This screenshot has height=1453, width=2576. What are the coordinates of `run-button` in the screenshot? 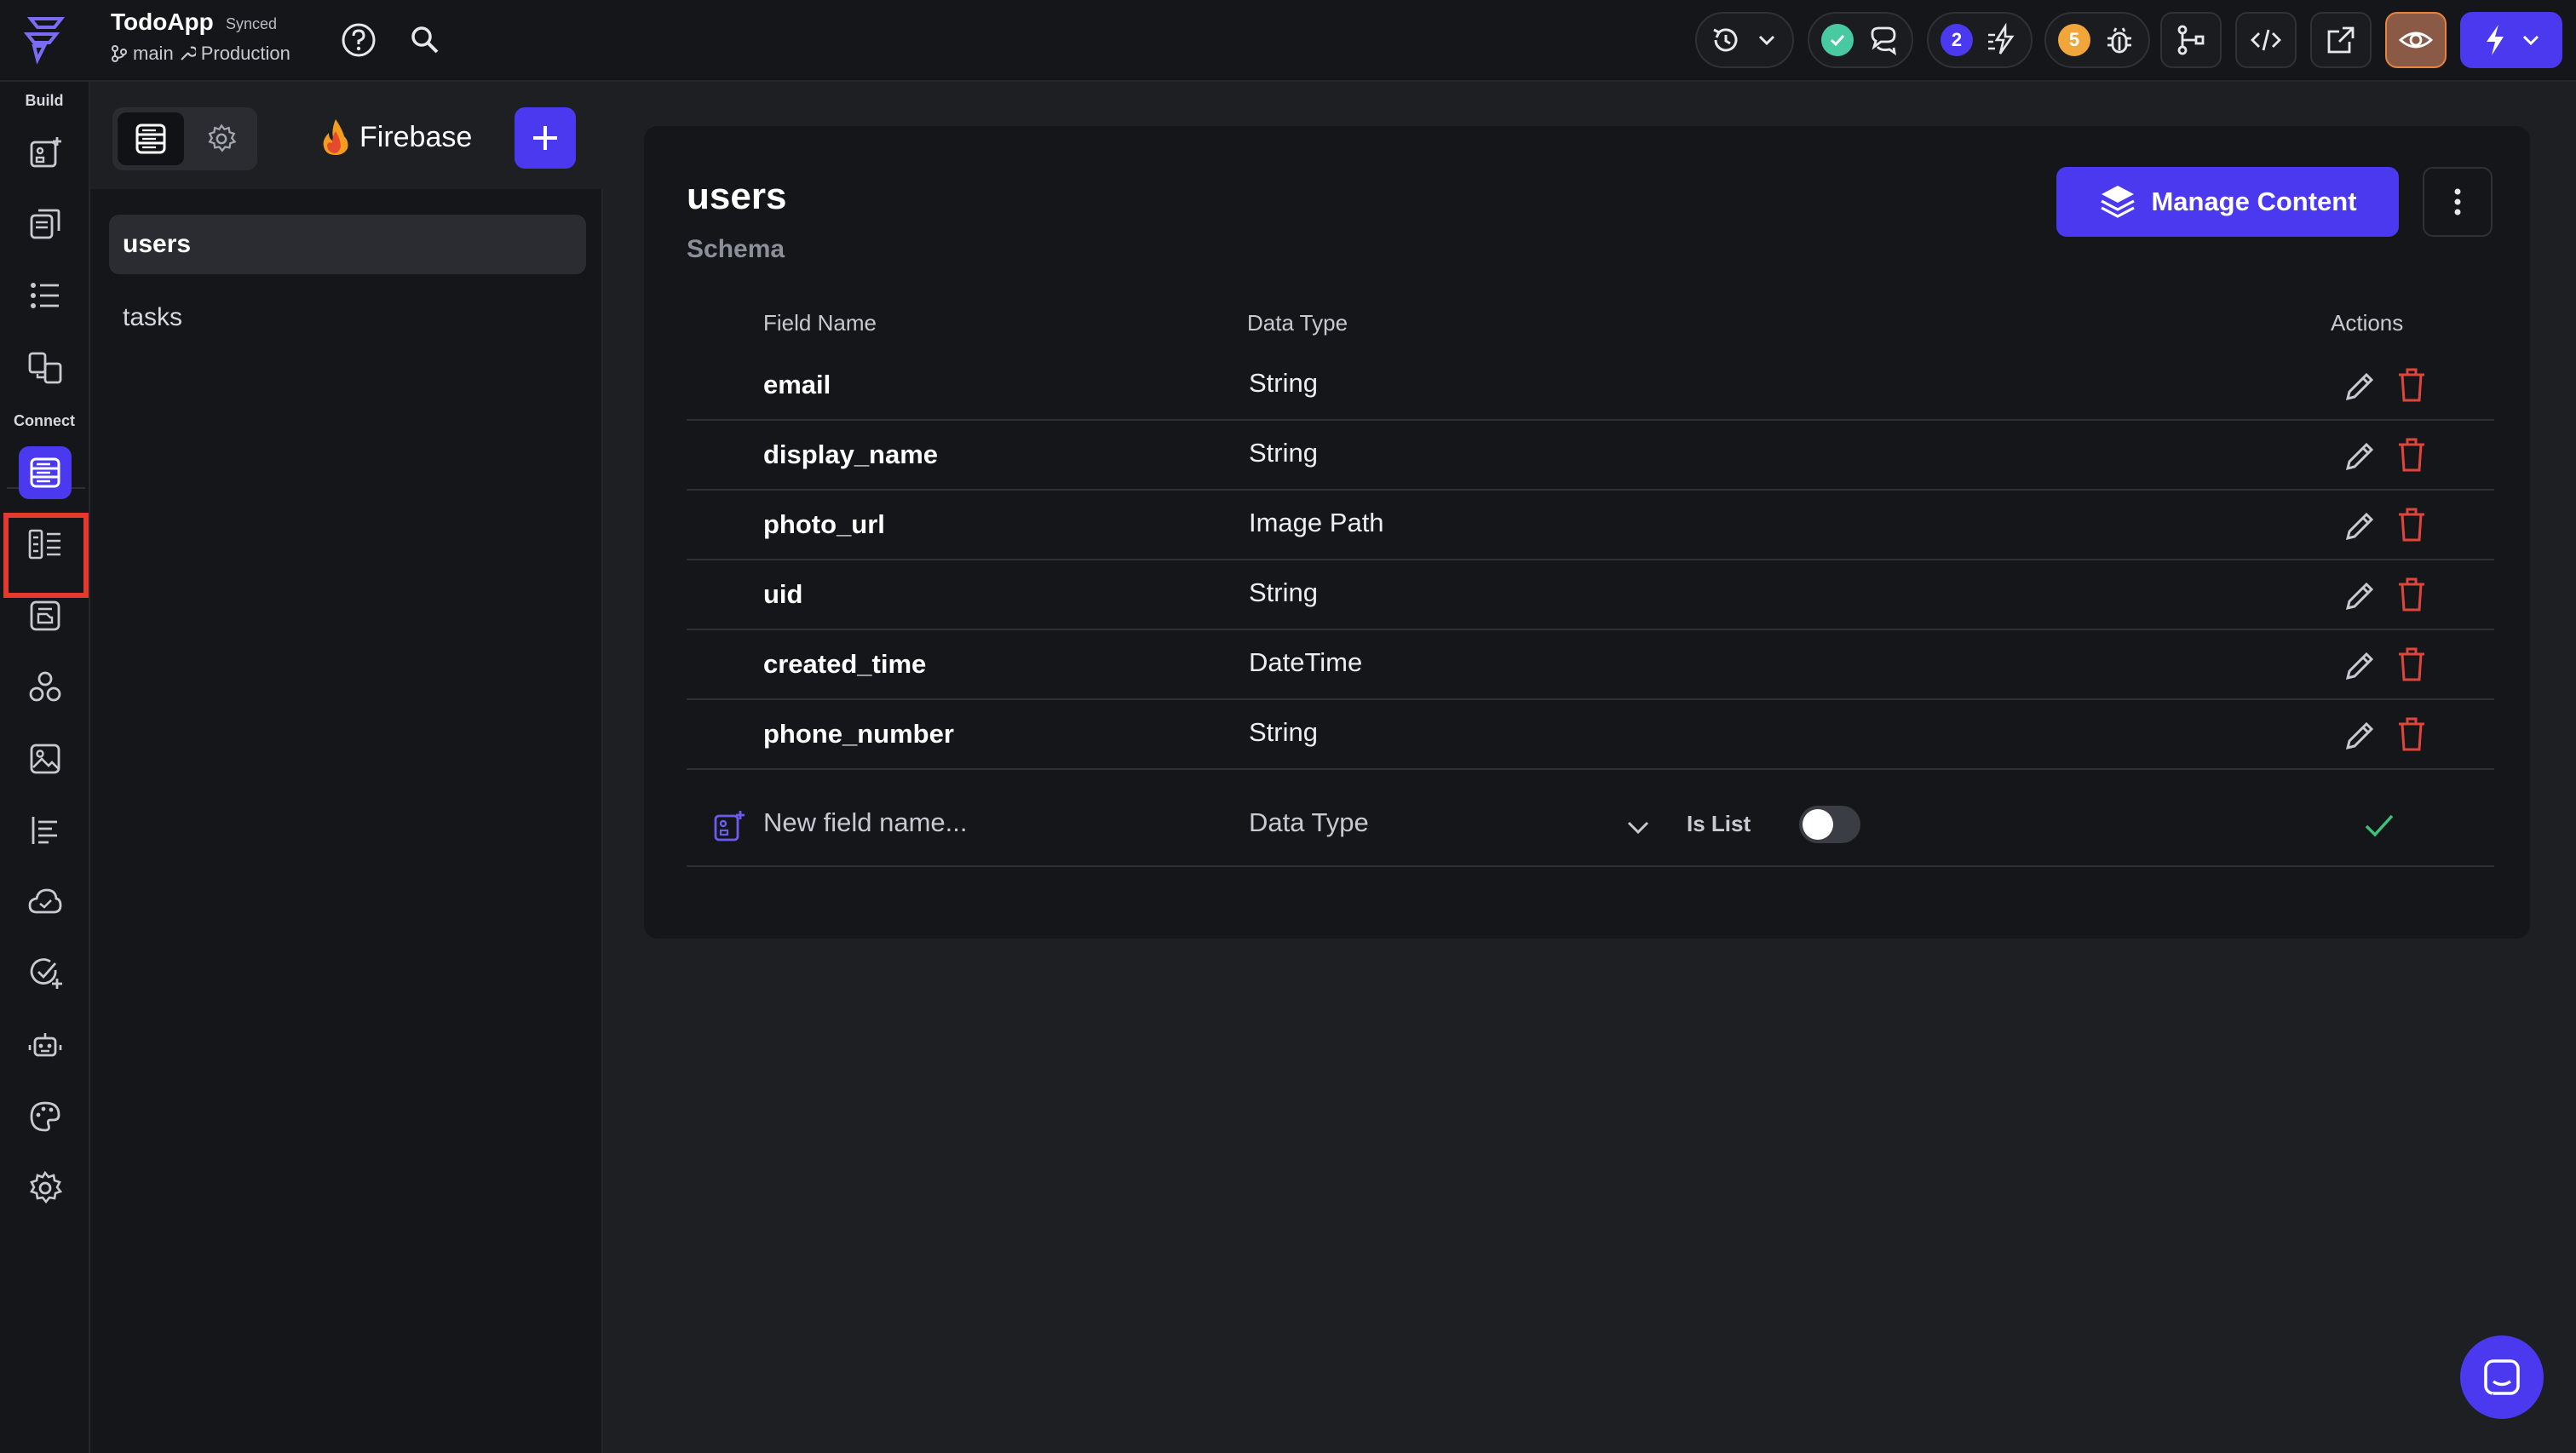 It's located at (2511, 40).